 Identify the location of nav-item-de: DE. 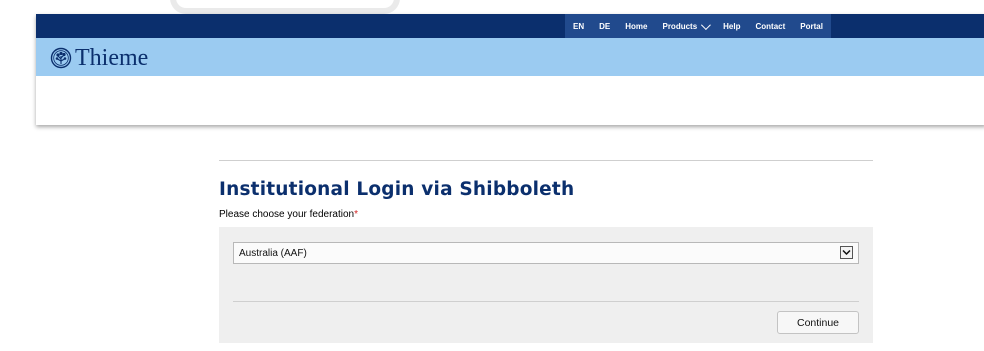
(604, 26).